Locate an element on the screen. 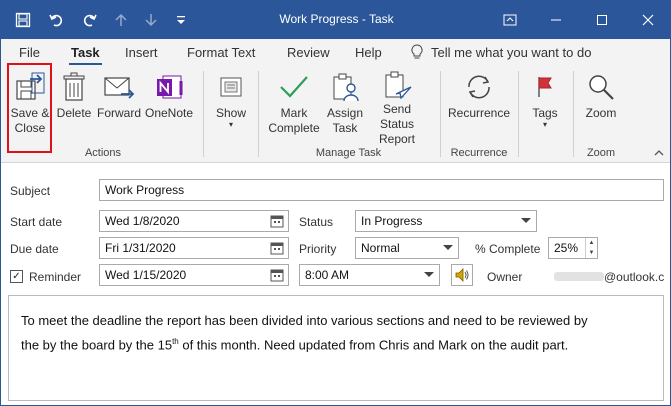 The height and width of the screenshot is (406, 671). reminder-time-select: 8:00 AM is located at coordinates (369, 275).